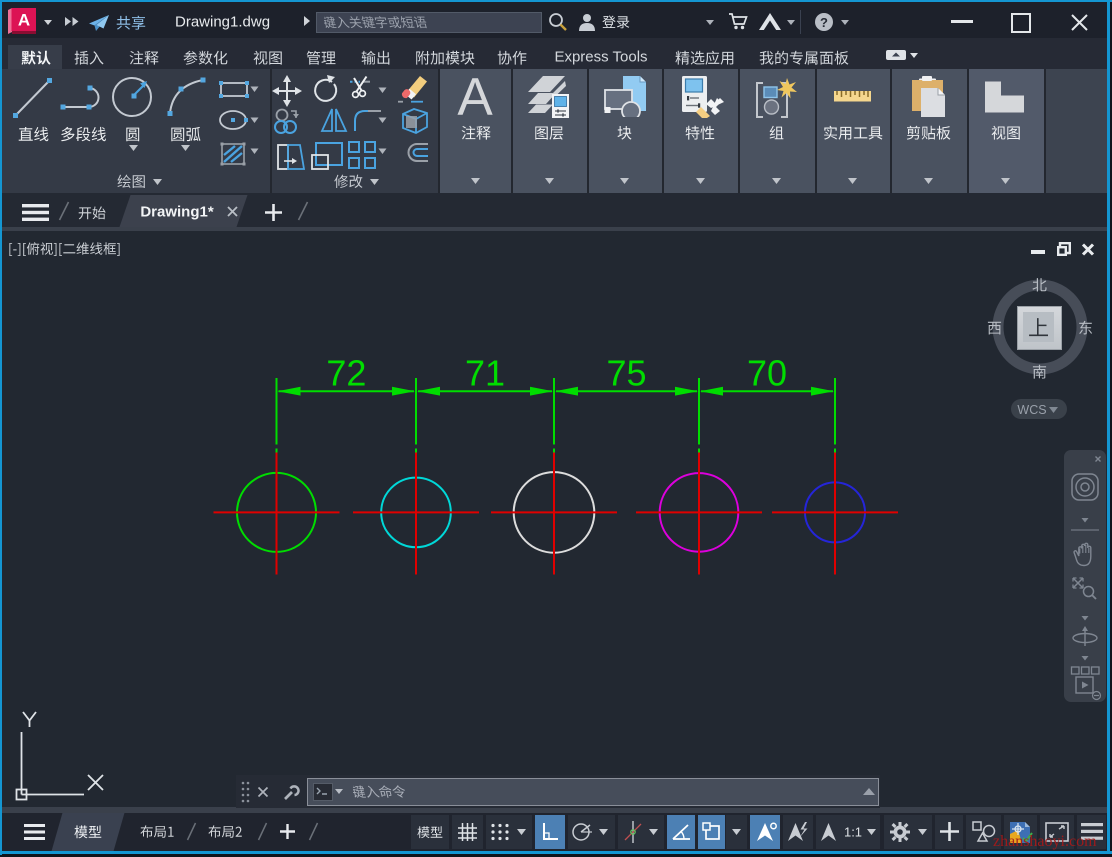 This screenshot has height=857, width=1112. Describe the element at coordinates (626, 373) in the screenshot. I see `svg-text: 75` at that location.